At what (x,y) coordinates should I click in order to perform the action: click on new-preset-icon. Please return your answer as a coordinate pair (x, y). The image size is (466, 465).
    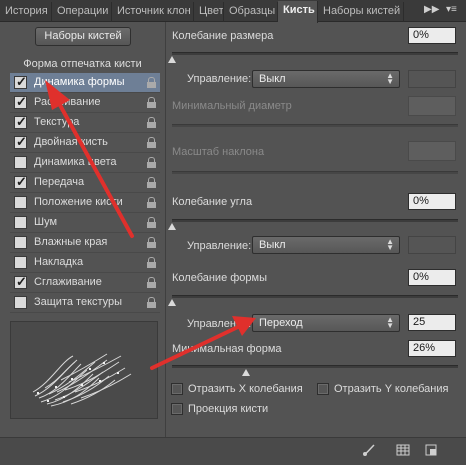
    Looking at the image, I should click on (431, 450).